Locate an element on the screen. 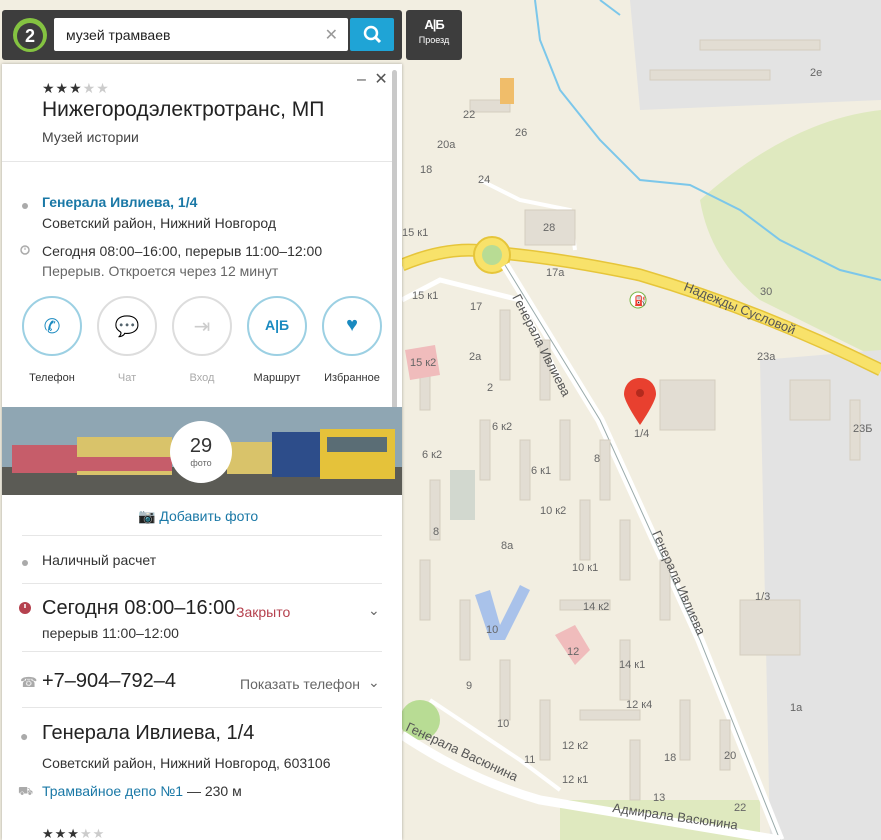  tram-stop-icon: ⛟ is located at coordinates (26, 791).